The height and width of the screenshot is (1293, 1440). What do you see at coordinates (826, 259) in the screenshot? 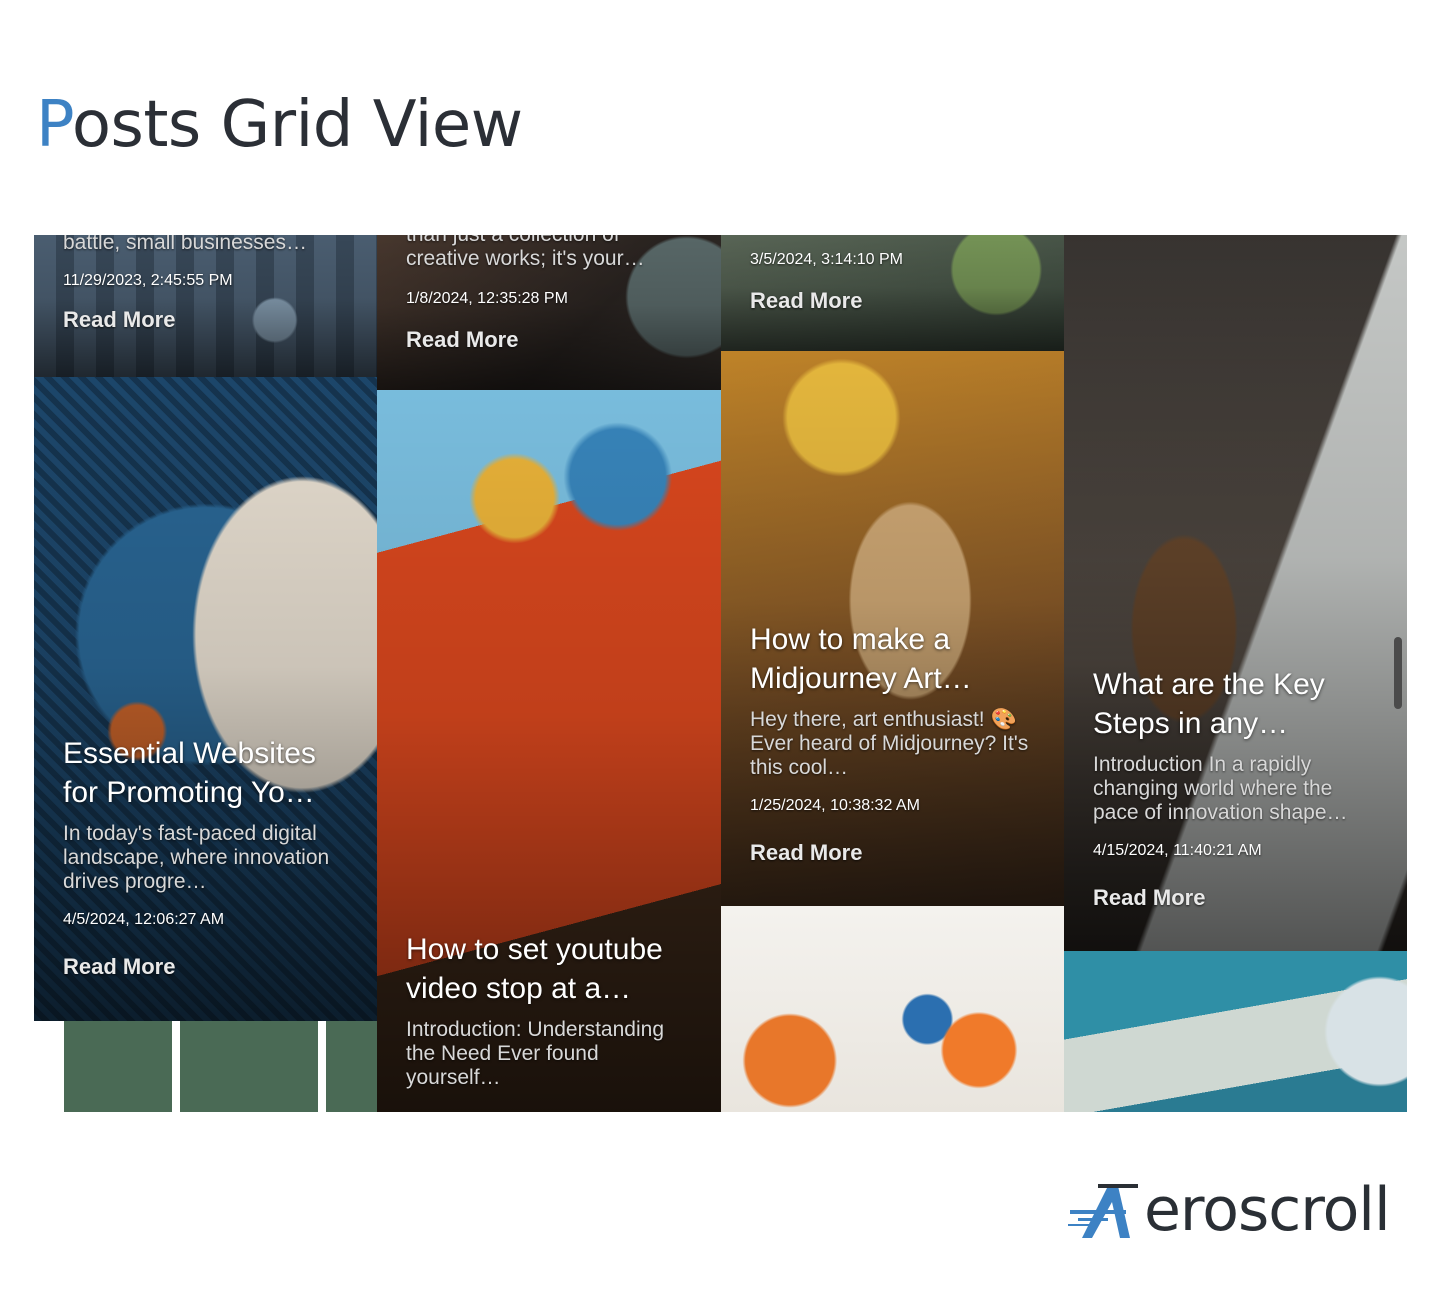
I see `post-date: 3/5/2024, 3:14:10 PM` at bounding box center [826, 259].